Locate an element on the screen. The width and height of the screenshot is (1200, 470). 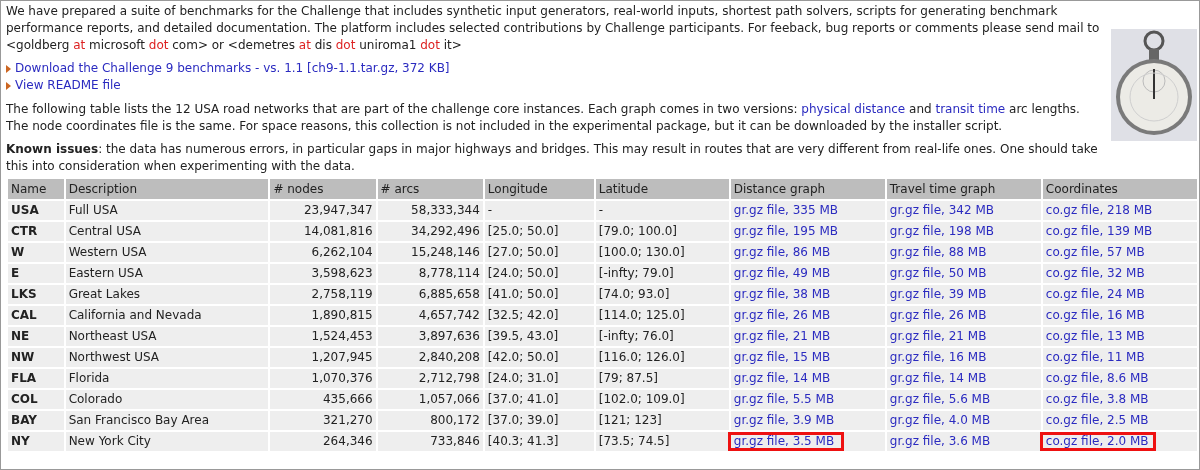
table-cell: Great Lakes is located at coordinates (167, 294).